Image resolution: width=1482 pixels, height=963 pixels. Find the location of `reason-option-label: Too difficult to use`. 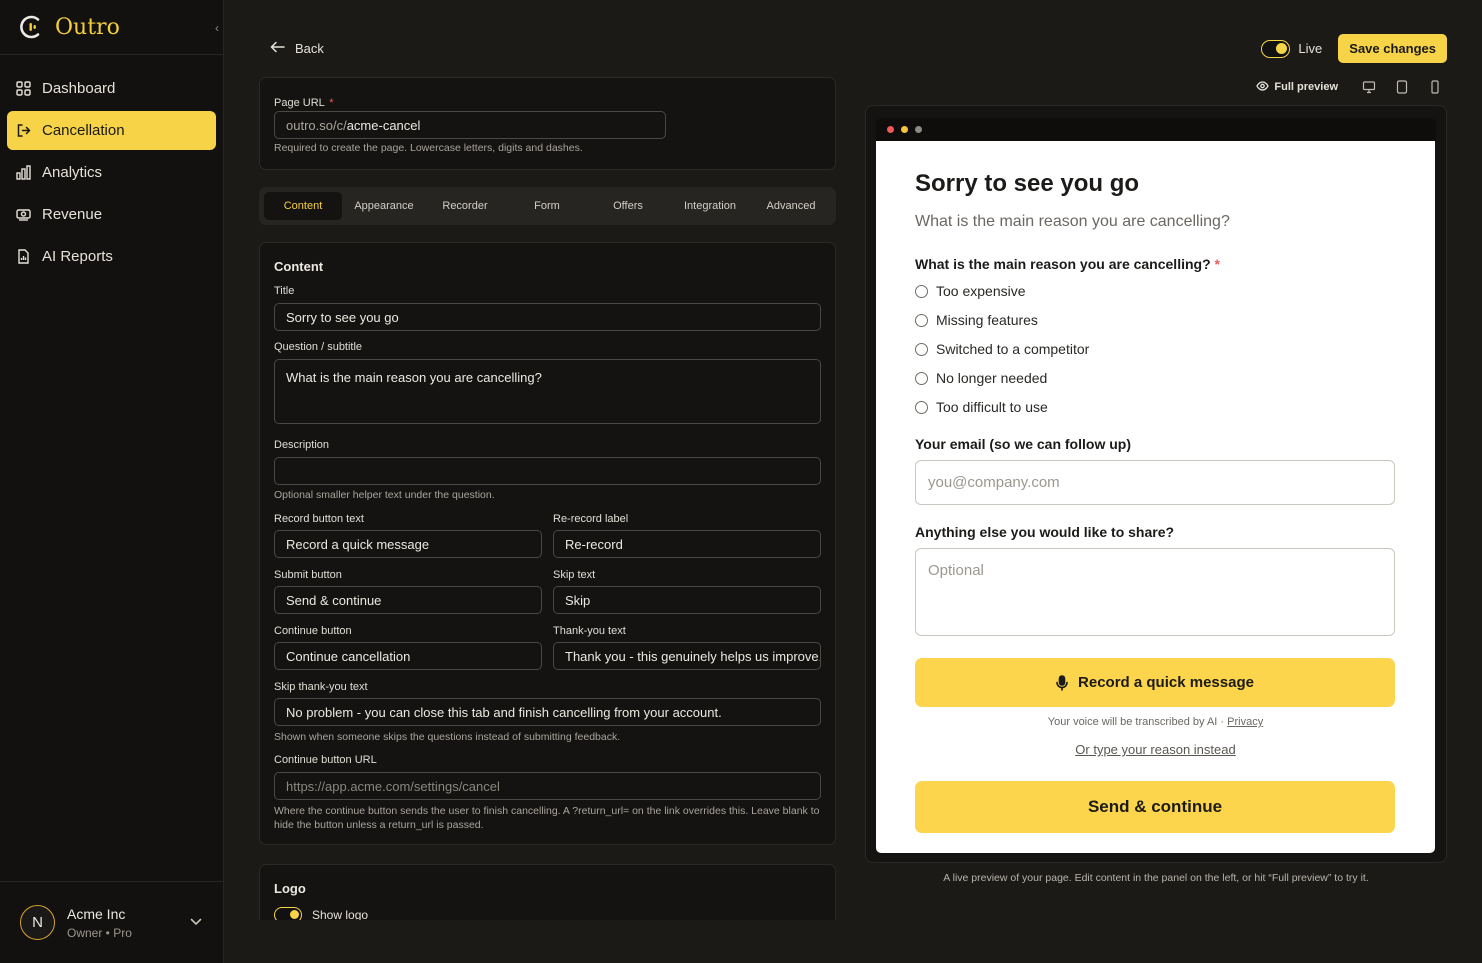

reason-option-label: Too difficult to use is located at coordinates (992, 407).